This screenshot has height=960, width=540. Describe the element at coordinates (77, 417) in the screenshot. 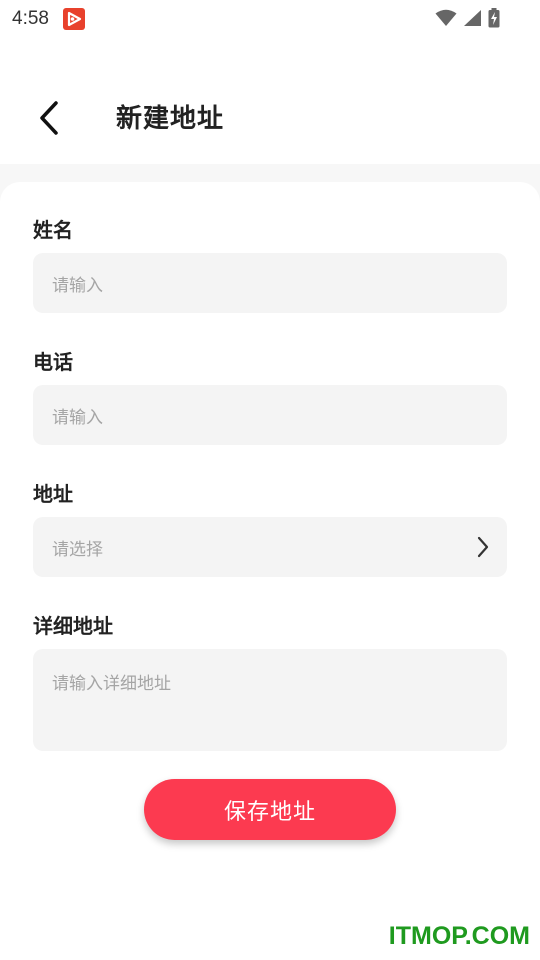

I see `phone-input-placeholder: 请输入` at that location.